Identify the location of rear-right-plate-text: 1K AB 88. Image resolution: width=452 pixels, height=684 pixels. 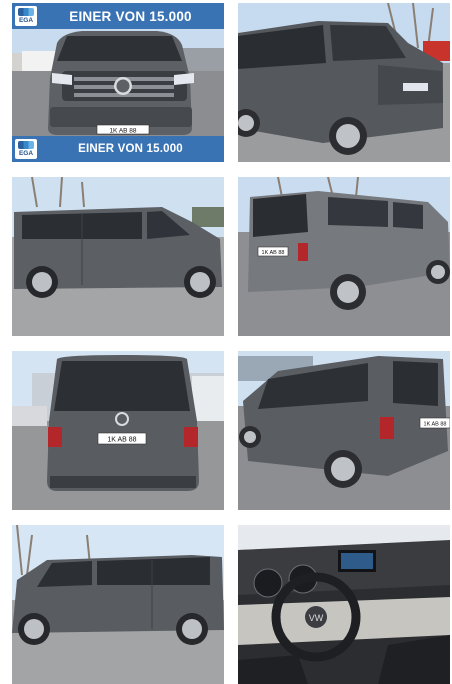
(435, 425).